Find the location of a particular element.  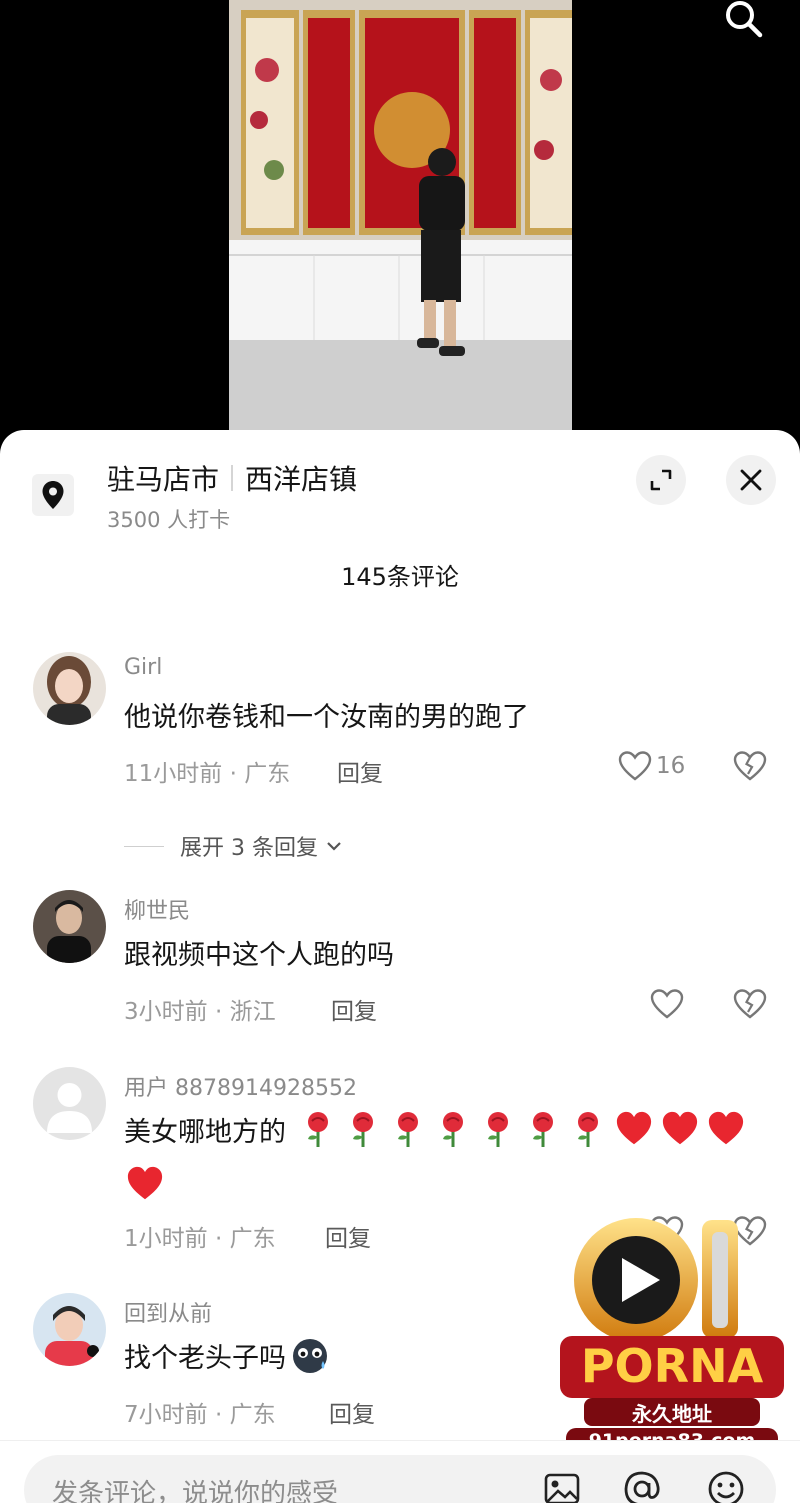

search-button is located at coordinates (744, 22).